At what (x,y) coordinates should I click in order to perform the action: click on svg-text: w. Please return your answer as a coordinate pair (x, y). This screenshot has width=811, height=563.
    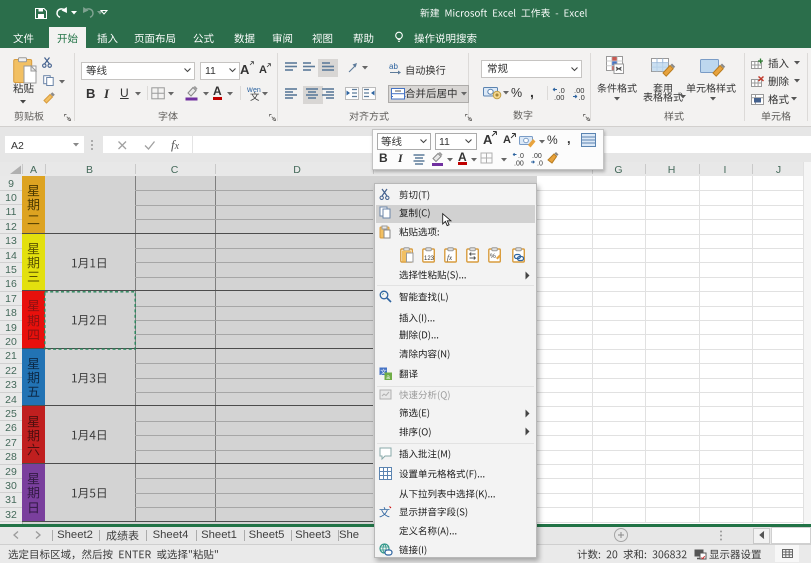
    Looking at the image, I should click on (249, 89).